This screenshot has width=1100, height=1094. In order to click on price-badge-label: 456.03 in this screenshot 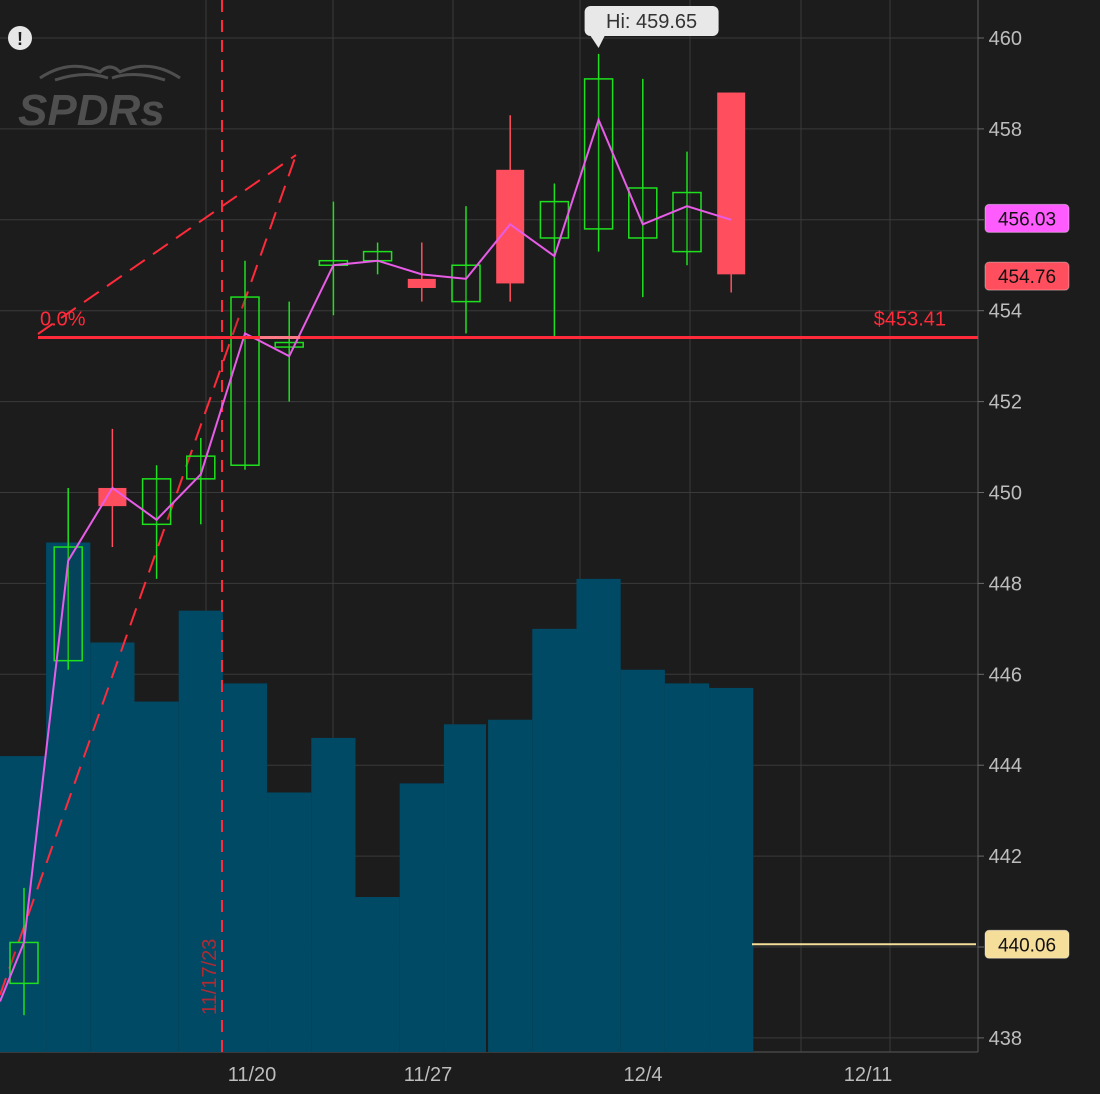, I will do `click(1027, 219)`.